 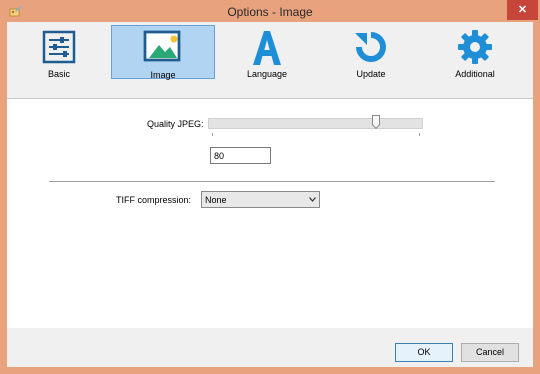 What do you see at coordinates (475, 74) in the screenshot?
I see `tab-label: Additional` at bounding box center [475, 74].